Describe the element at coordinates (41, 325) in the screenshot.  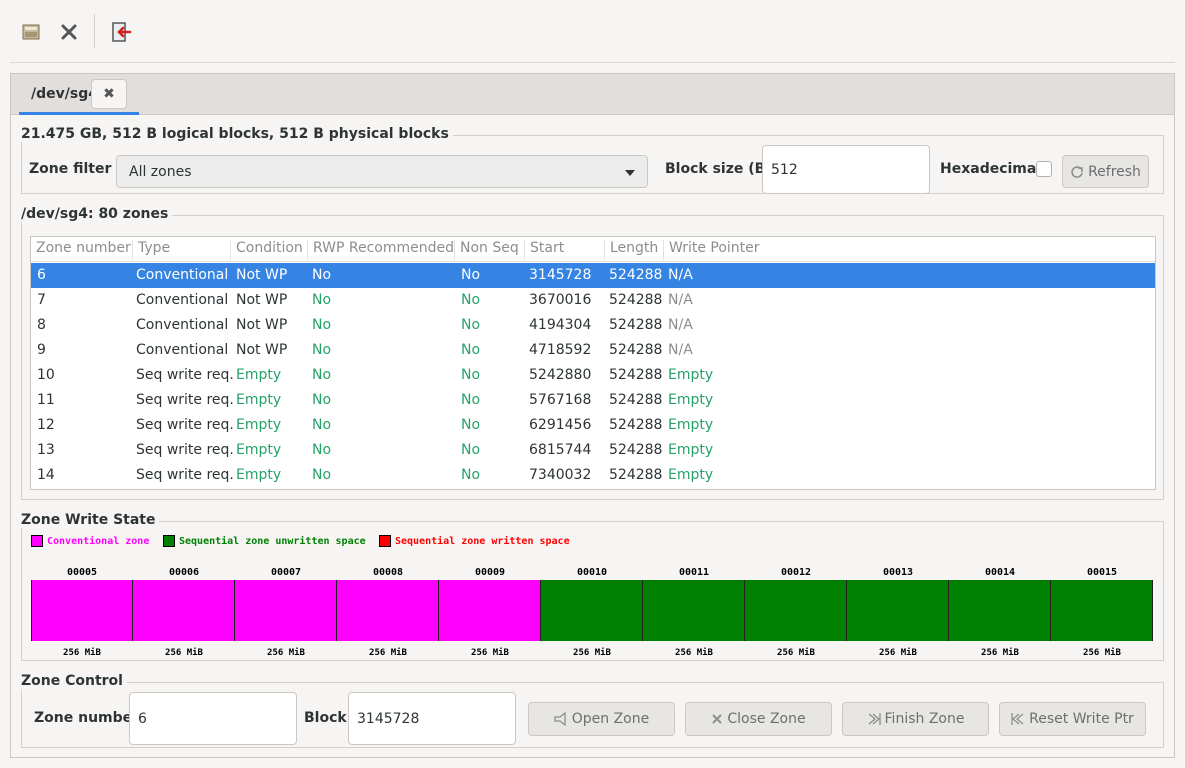
I see `cell-zone-number: 8` at that location.